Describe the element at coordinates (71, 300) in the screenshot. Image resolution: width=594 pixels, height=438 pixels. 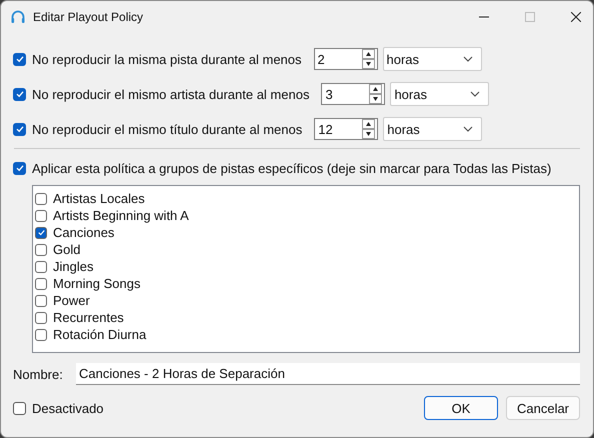
I see `group-label: Power` at that location.